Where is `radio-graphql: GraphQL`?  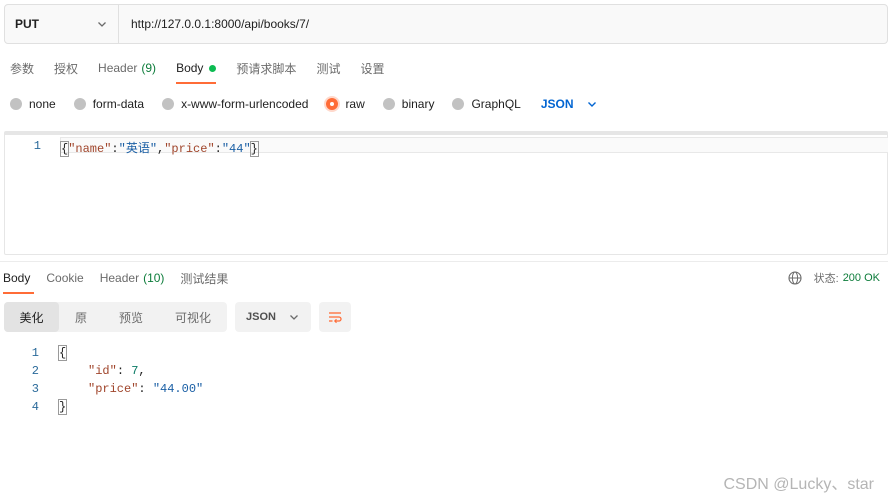 radio-graphql: GraphQL is located at coordinates (486, 104).